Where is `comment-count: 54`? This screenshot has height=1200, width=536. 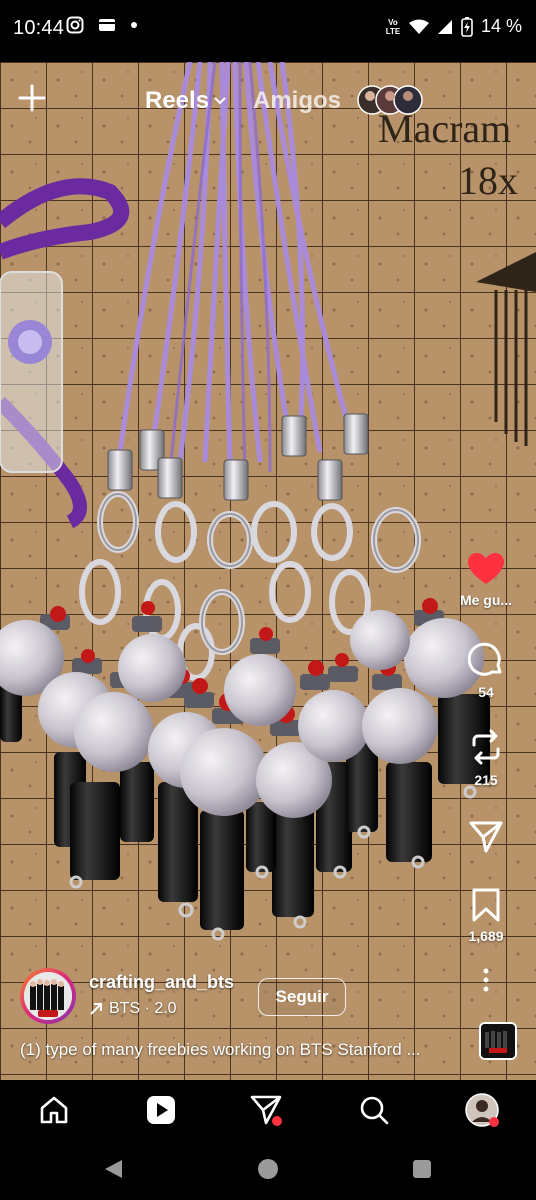
comment-count: 54 is located at coordinates (486, 692).